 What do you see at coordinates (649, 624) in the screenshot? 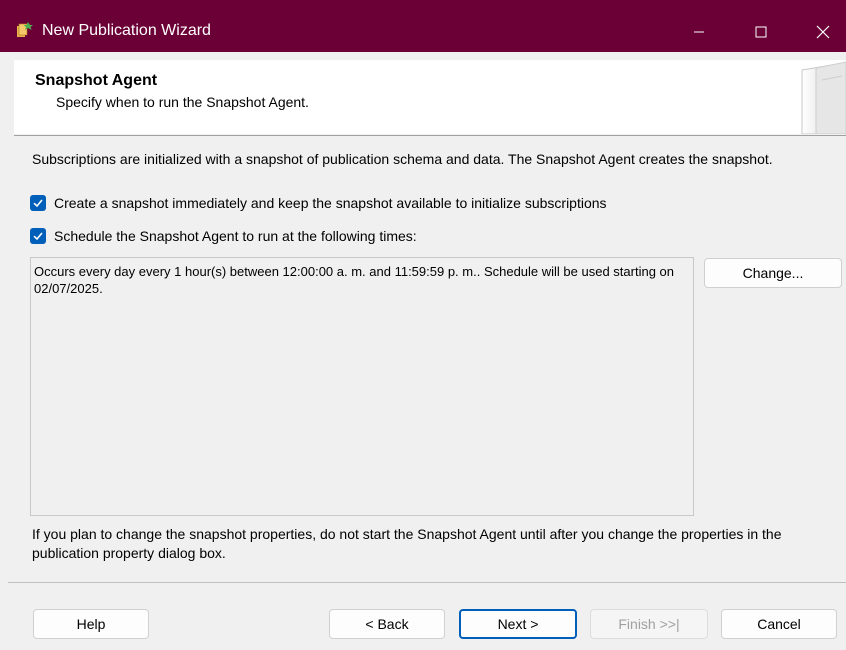
I see `finish-button: Finish >>|` at bounding box center [649, 624].